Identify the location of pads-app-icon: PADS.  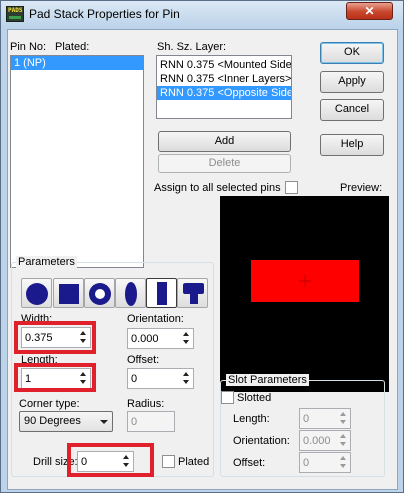
(15, 14).